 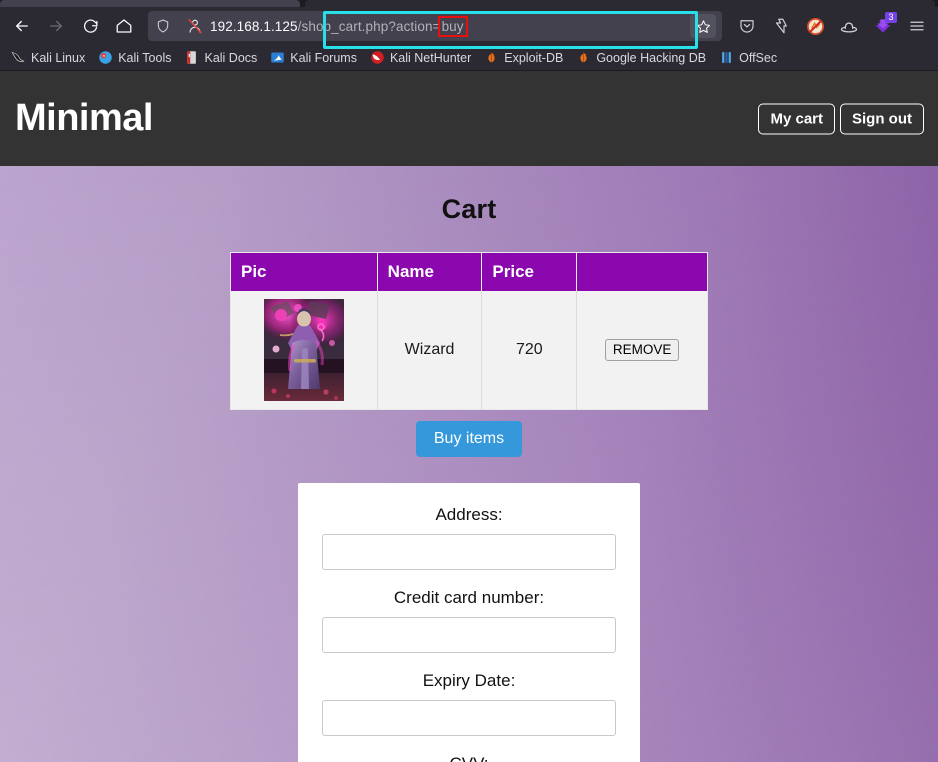 I want to click on tab-strip, so click(x=469, y=3).